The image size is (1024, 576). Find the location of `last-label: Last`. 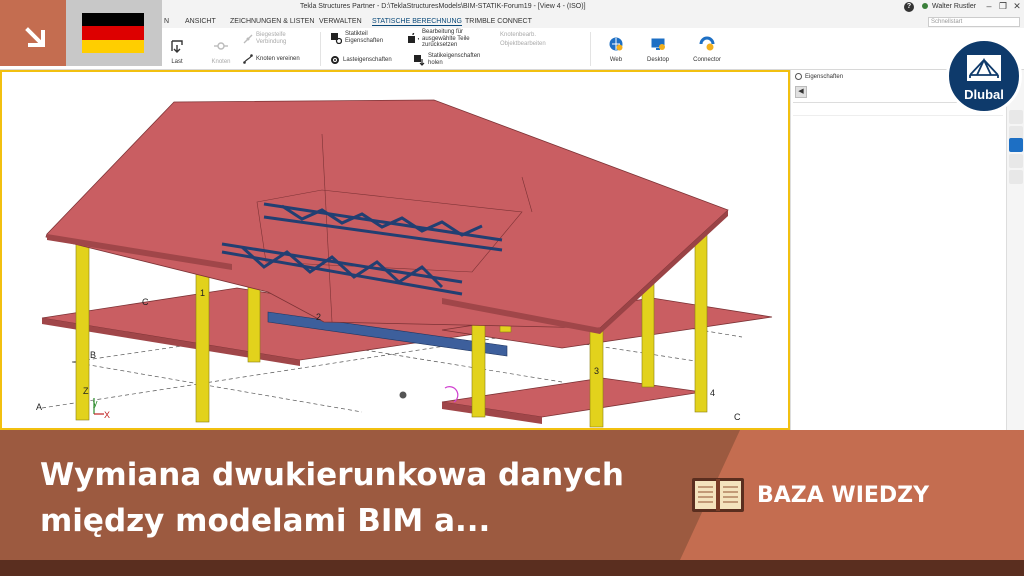

last-label: Last is located at coordinates (177, 62).